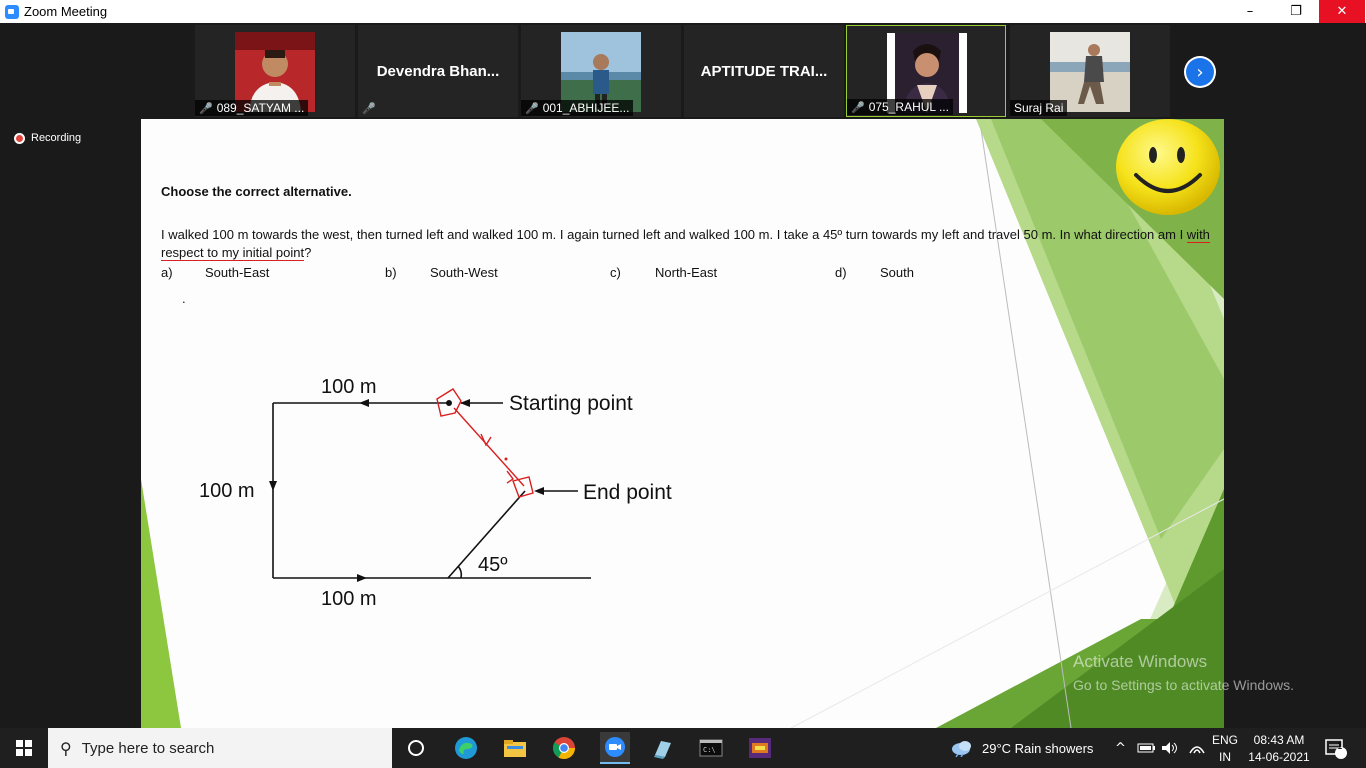  I want to click on top-distance-label: 100 m, so click(349, 387).